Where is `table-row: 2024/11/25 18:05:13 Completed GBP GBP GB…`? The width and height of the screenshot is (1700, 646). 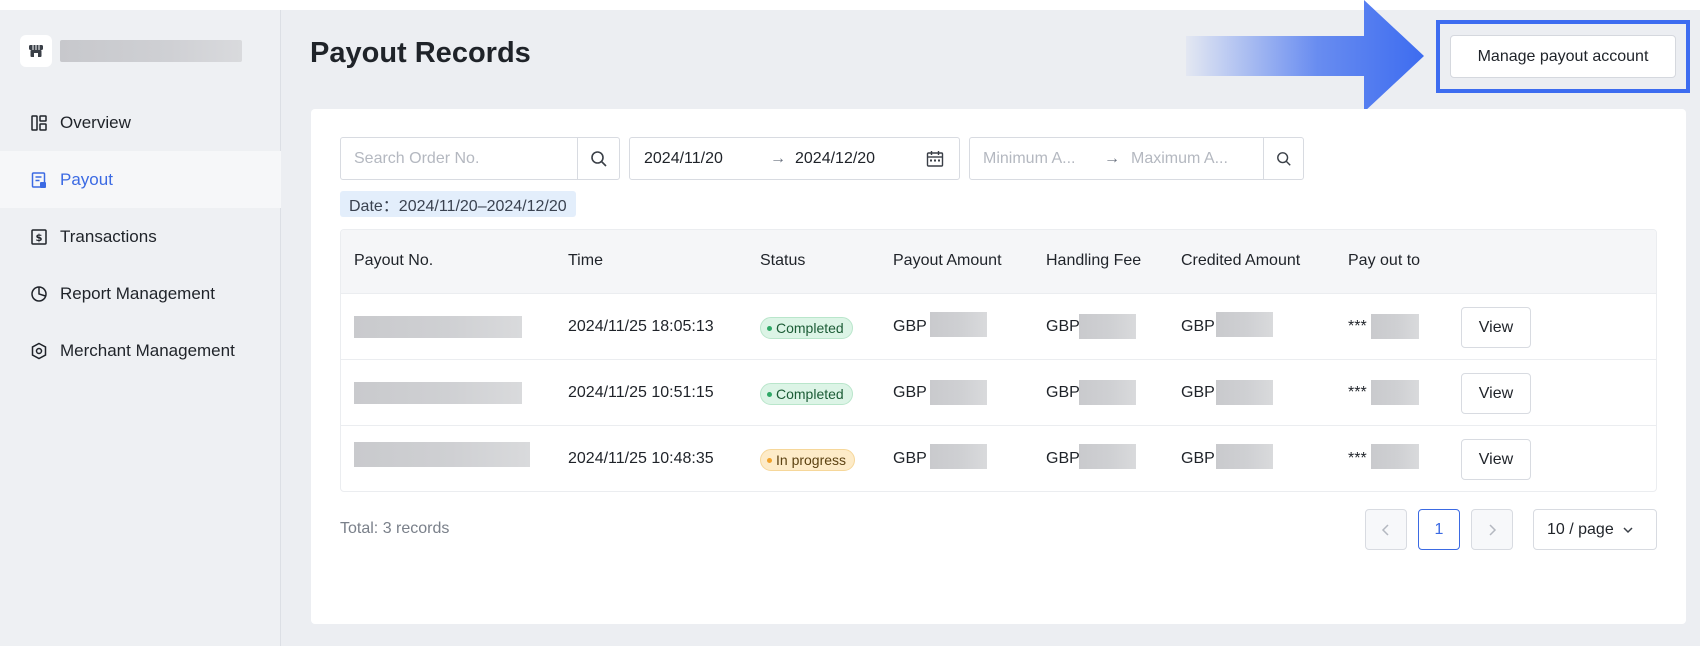 table-row: 2024/11/25 18:05:13 Completed GBP GBP GB… is located at coordinates (998, 326).